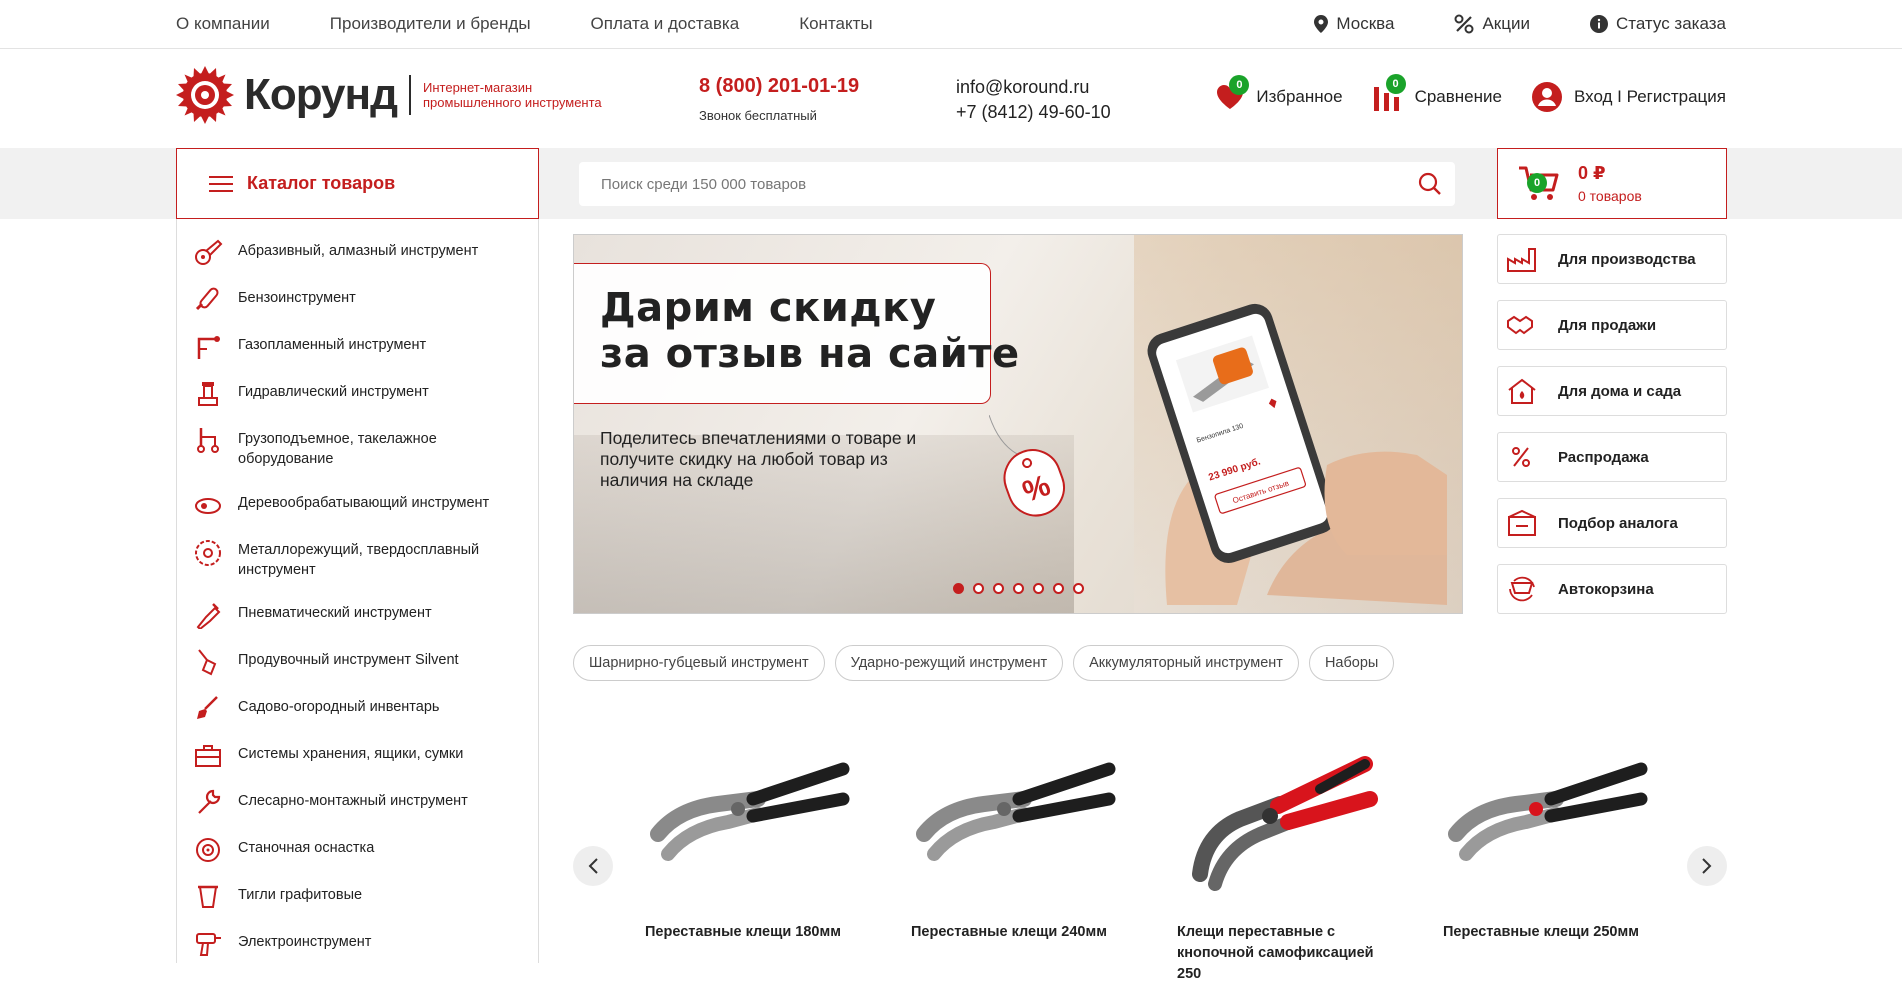 This screenshot has width=1902, height=985. What do you see at coordinates (779, 86) in the screenshot?
I see `phone-number: 8 (800) 201-01-19` at bounding box center [779, 86].